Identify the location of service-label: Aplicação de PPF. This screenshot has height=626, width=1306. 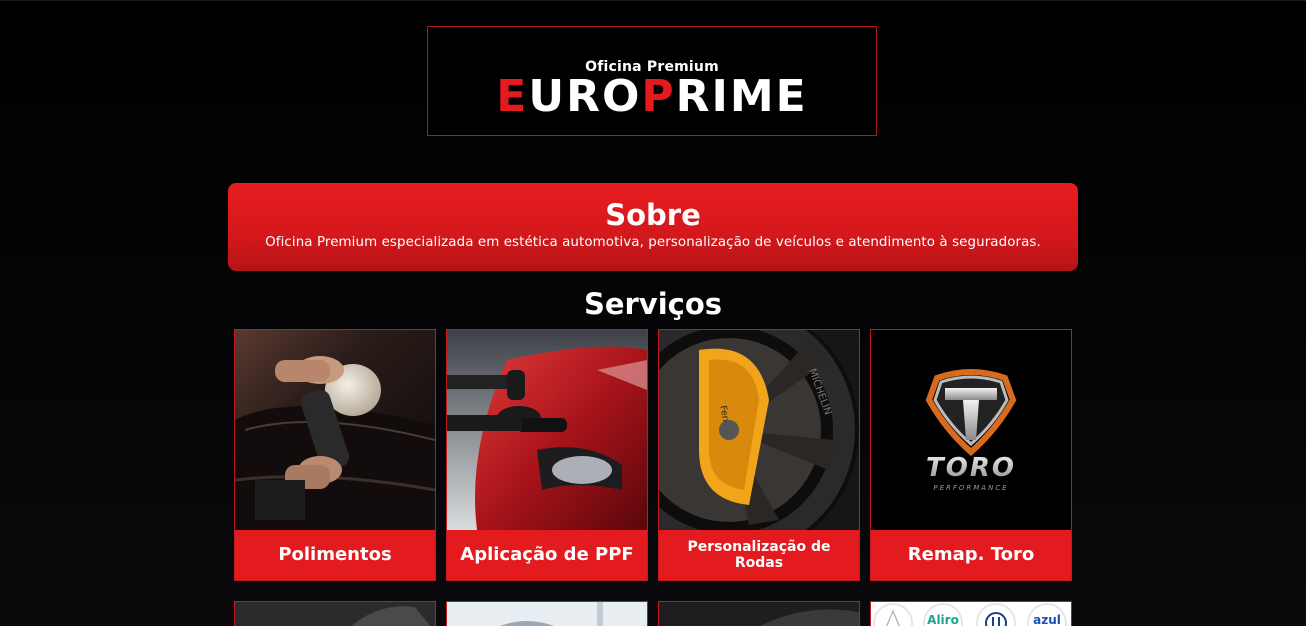
(547, 555).